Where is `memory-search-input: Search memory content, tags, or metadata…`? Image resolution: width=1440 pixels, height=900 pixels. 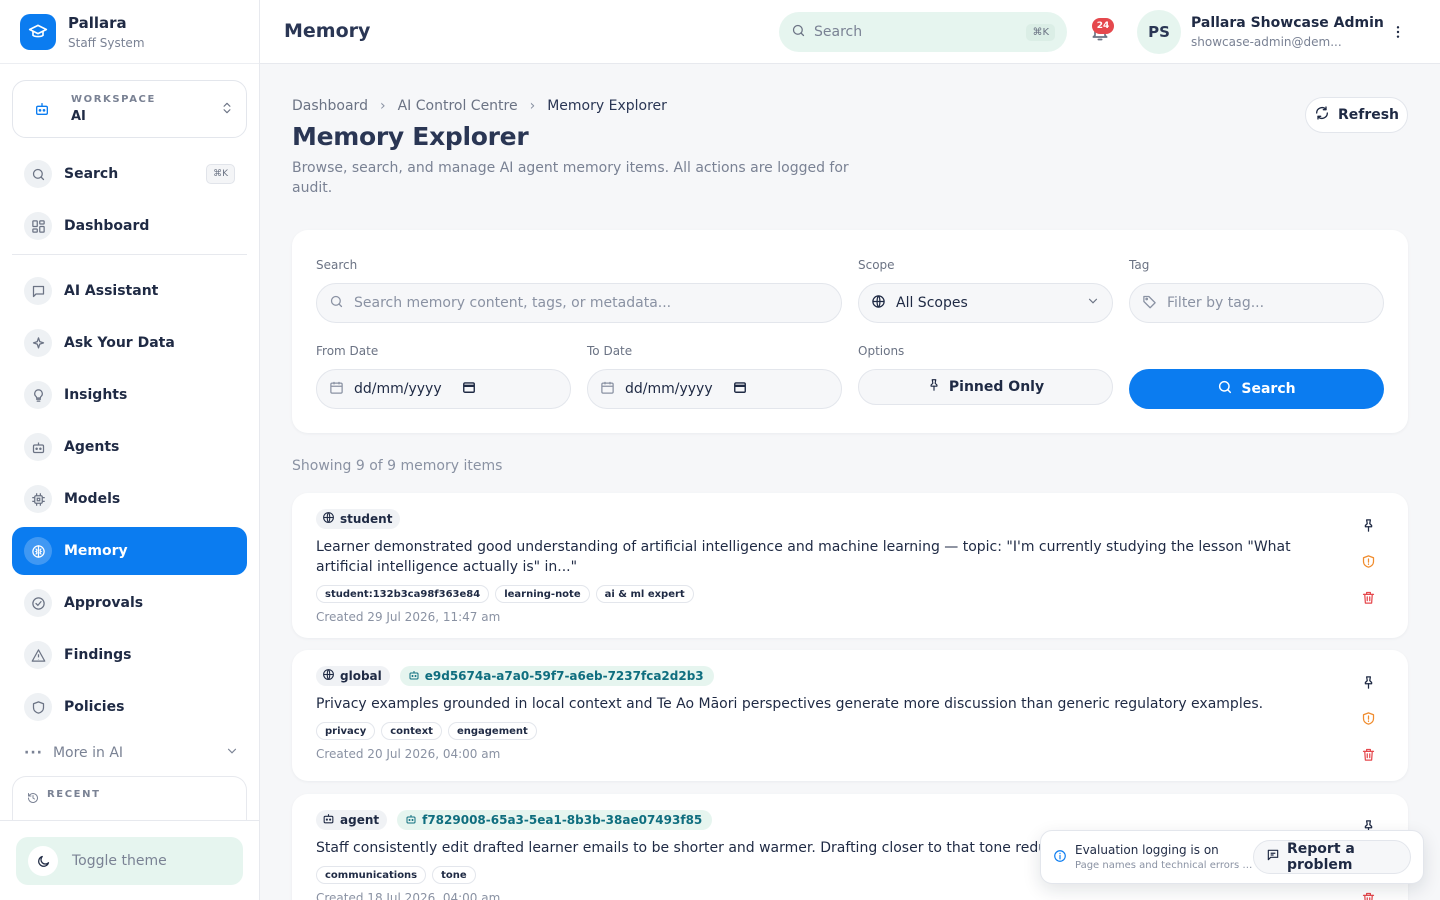
memory-search-input: Search memory content, tags, or metadata… is located at coordinates (579, 303).